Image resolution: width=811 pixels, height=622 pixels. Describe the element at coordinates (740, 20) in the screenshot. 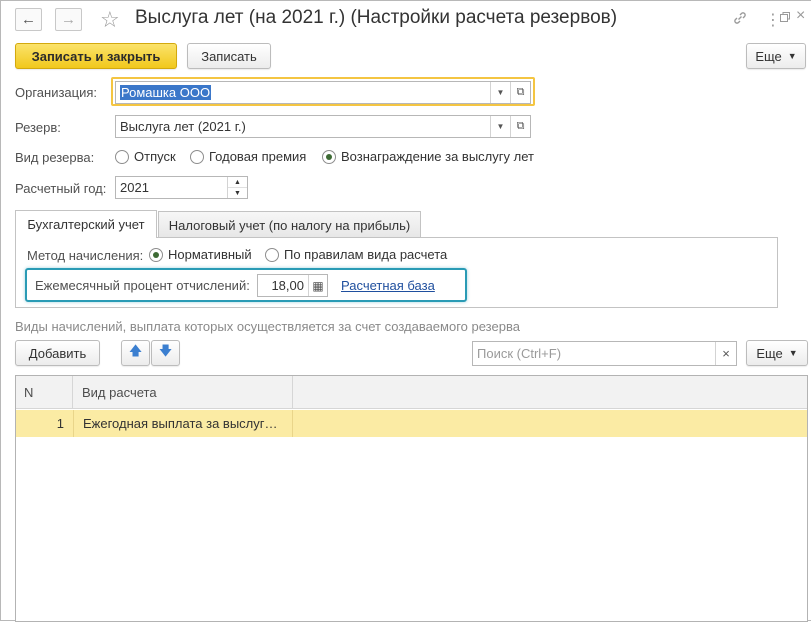

I see `link-icon` at that location.